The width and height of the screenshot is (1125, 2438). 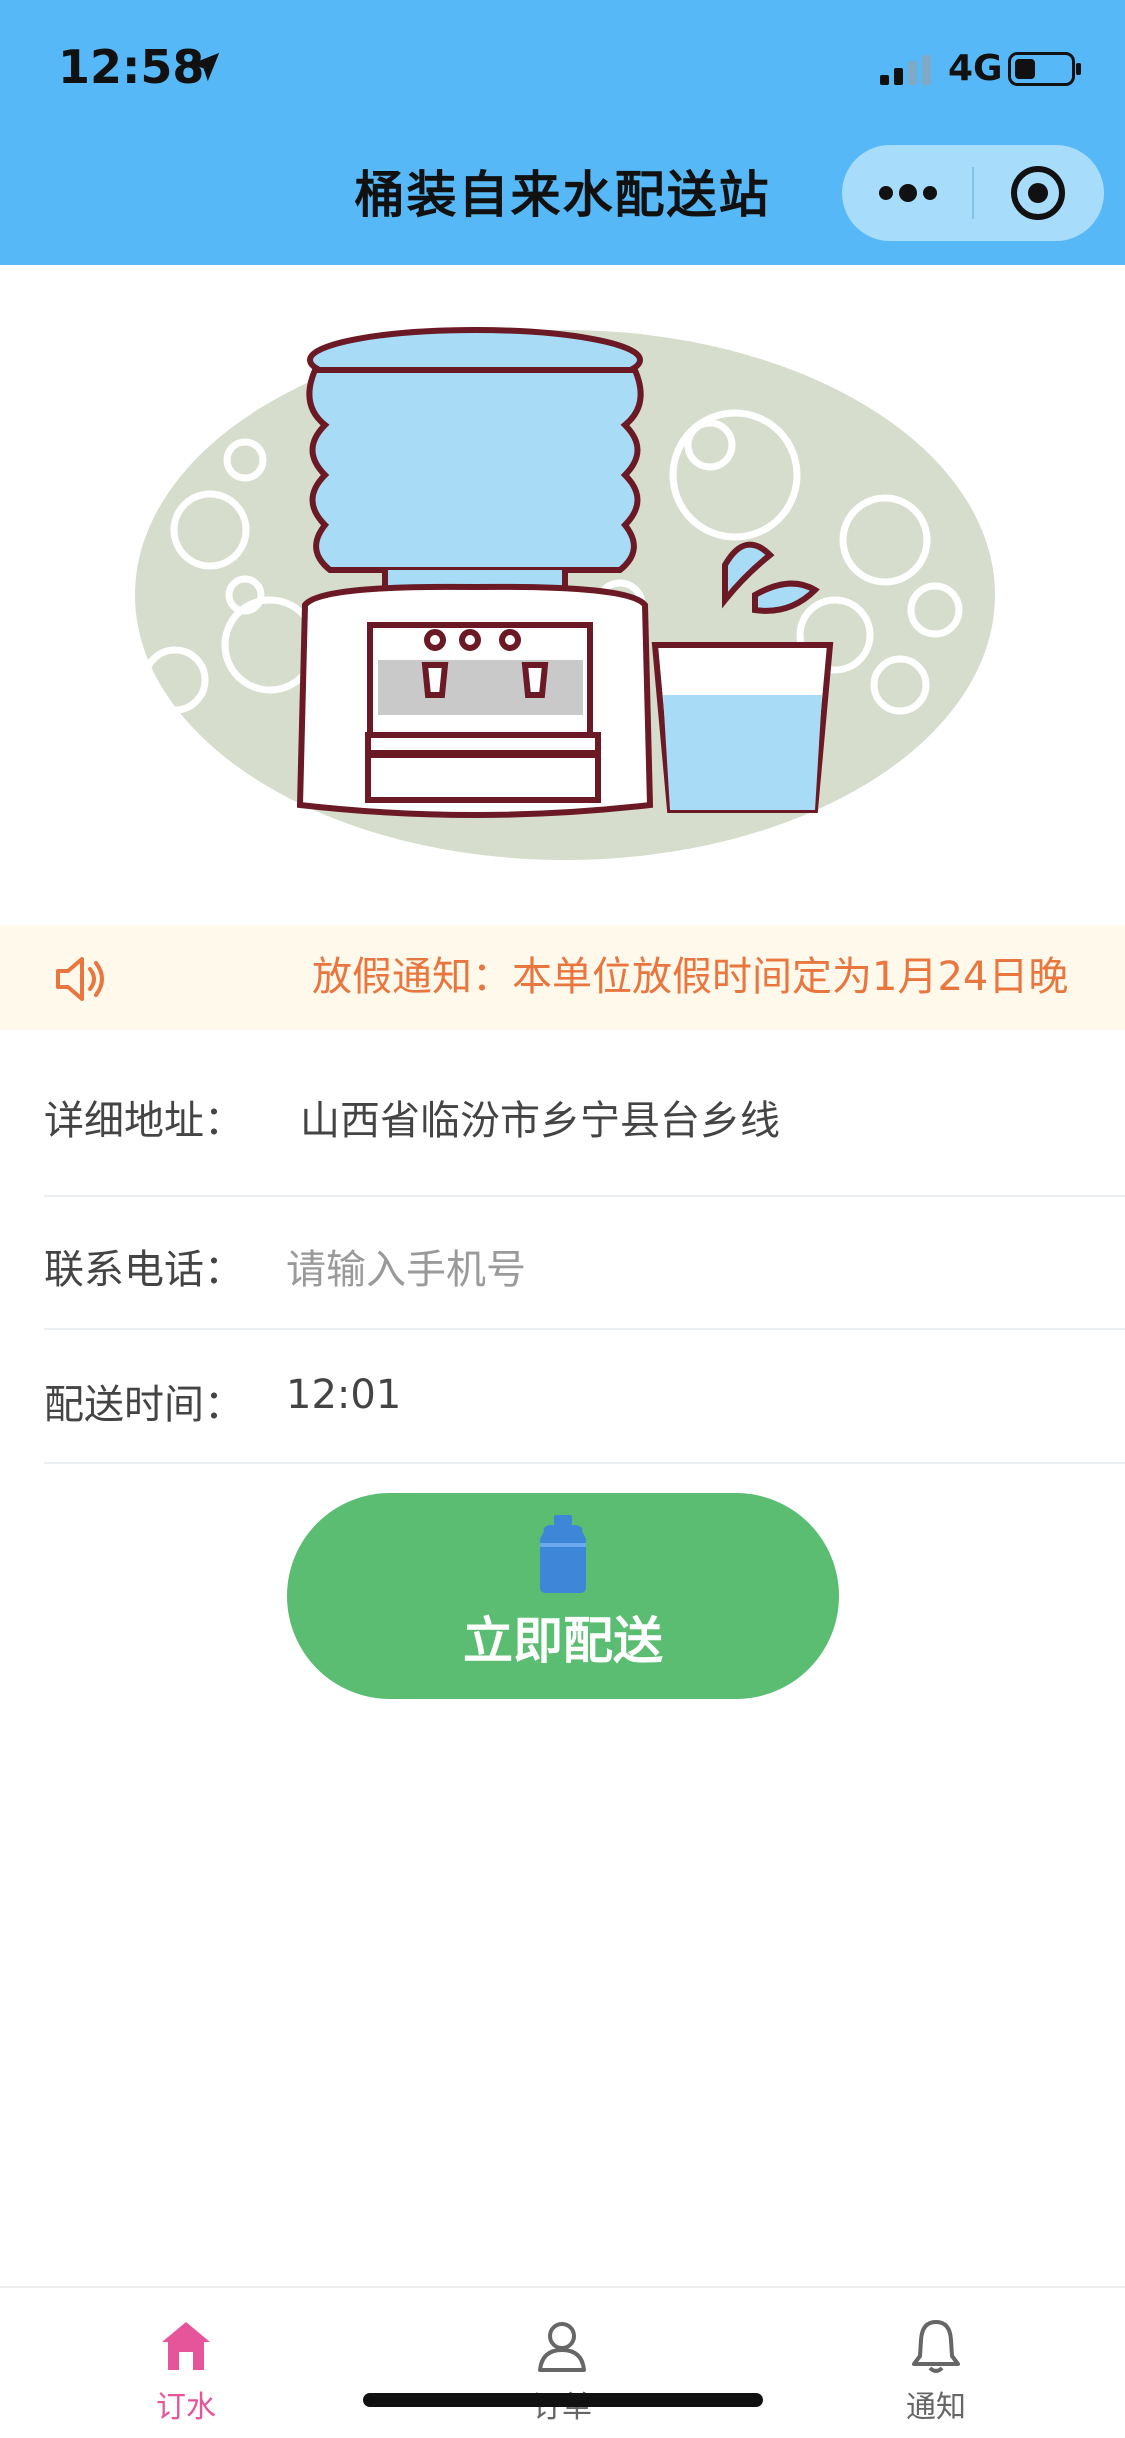 I want to click on tab-order-water: 订水, so click(x=186, y=2363).